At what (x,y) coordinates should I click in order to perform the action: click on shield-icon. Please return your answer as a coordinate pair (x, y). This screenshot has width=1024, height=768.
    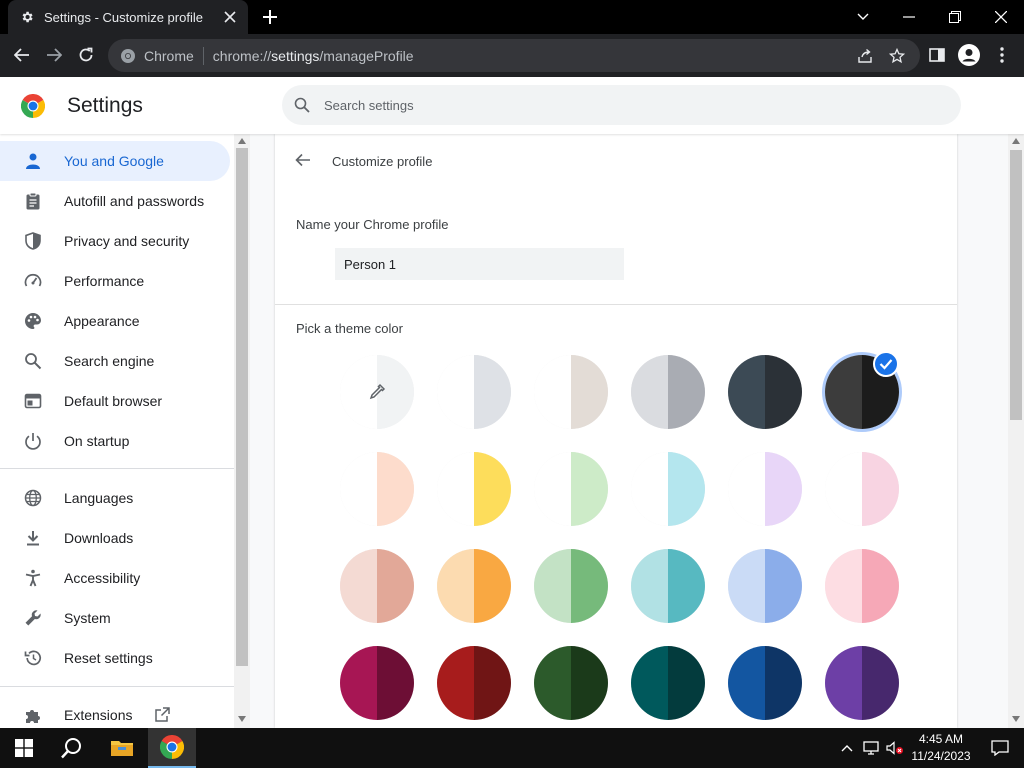
    Looking at the image, I should click on (33, 241).